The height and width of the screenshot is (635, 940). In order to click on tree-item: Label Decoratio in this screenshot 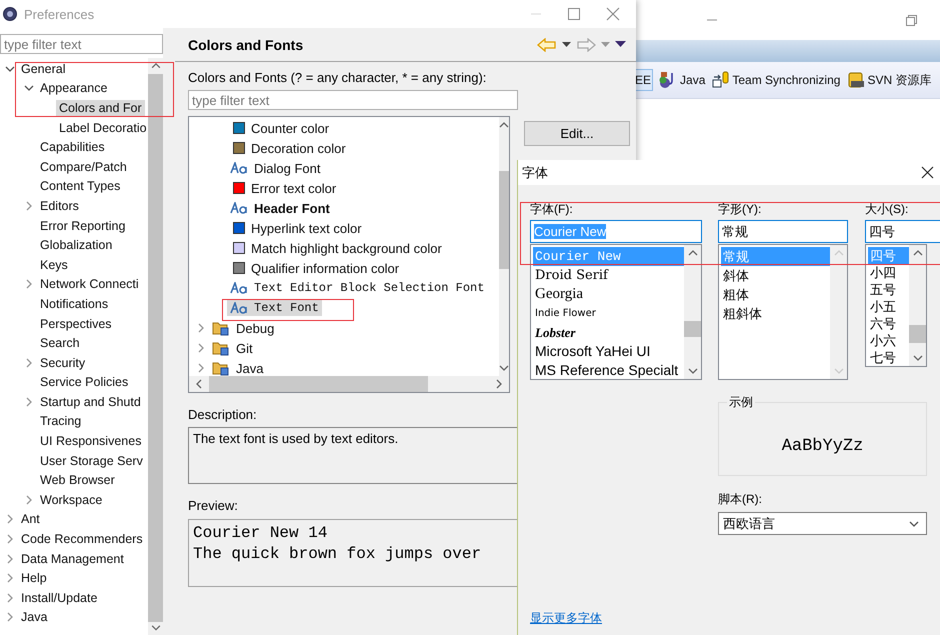, I will do `click(102, 128)`.